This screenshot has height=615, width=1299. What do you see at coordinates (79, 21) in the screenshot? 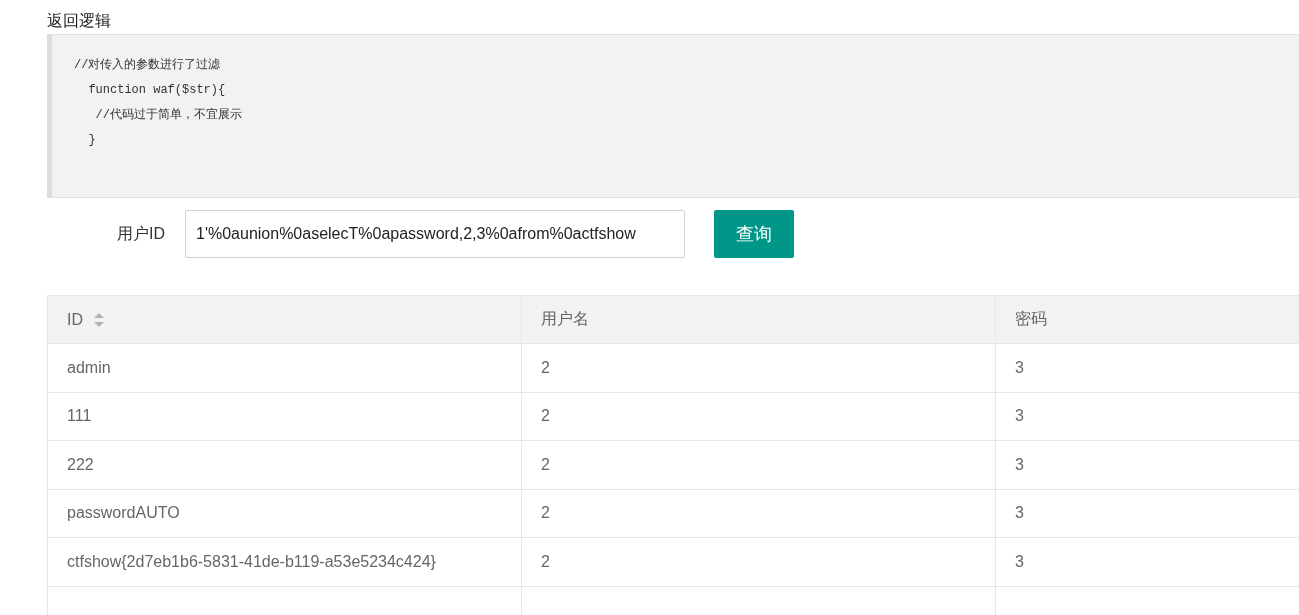
I see `section-title: 返回逻辑` at bounding box center [79, 21].